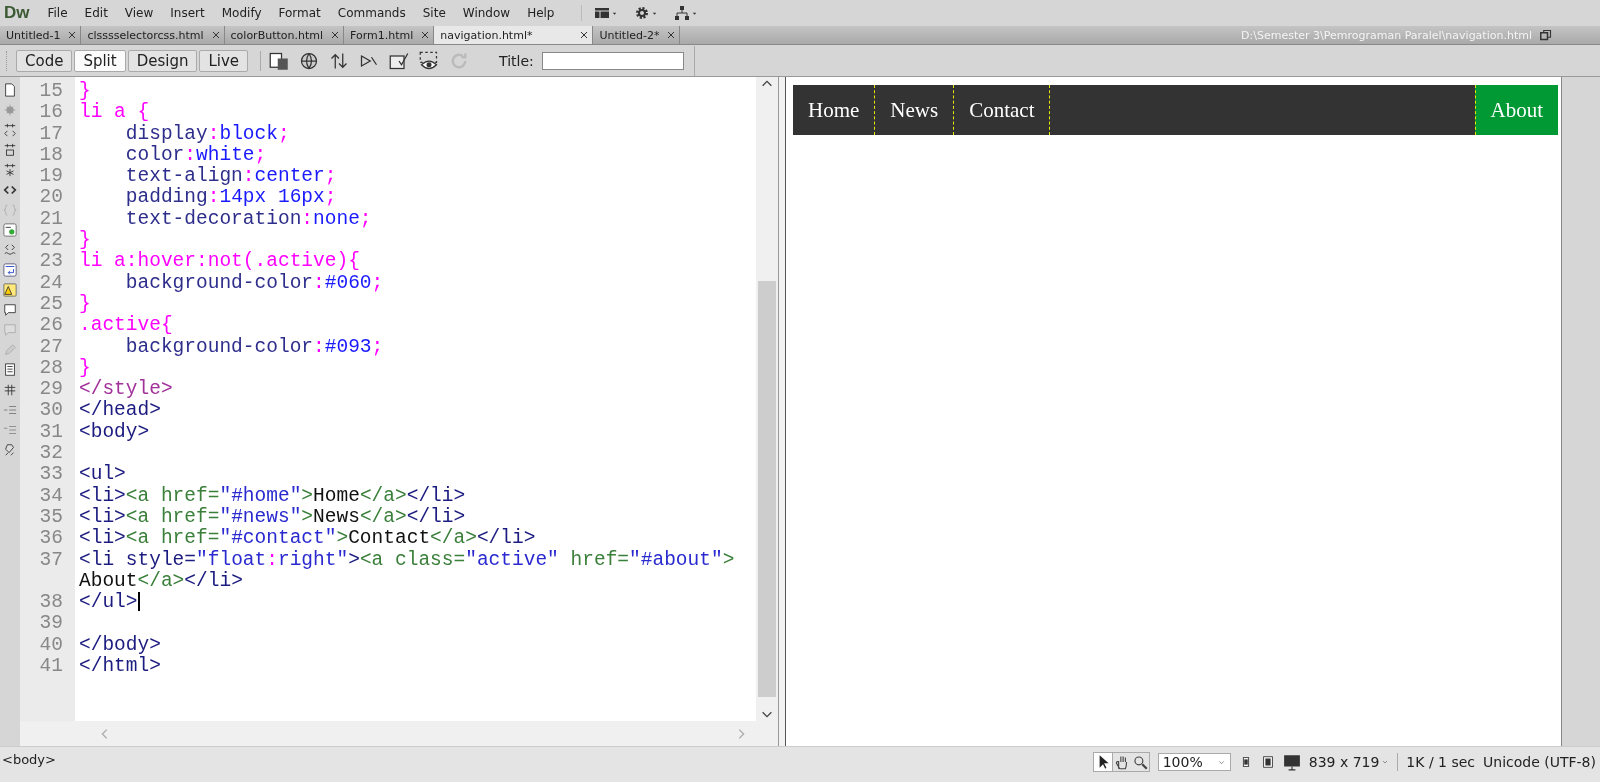  Describe the element at coordinates (51, 667) in the screenshot. I see `line-number: 41` at that location.